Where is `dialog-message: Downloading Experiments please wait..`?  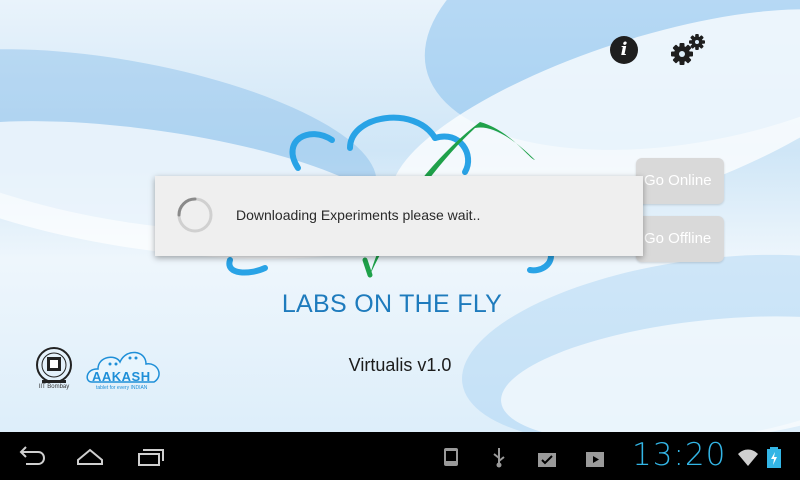
dialog-message: Downloading Experiments please wait.. is located at coordinates (358, 215).